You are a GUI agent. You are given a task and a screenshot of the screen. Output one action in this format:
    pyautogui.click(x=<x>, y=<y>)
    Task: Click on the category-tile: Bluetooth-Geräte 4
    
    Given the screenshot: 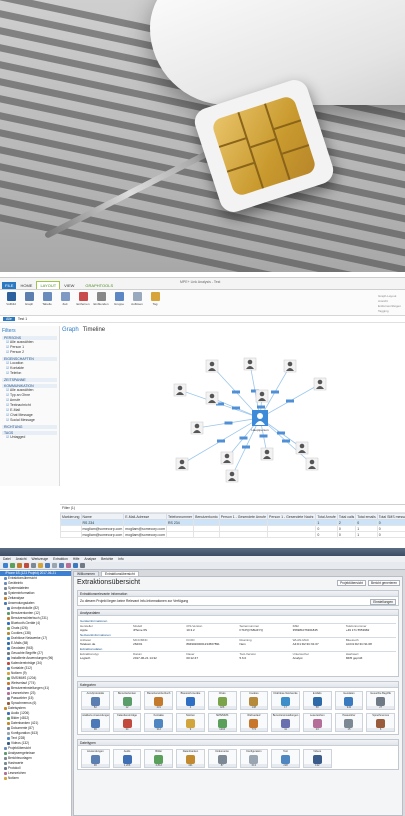 What is the action you would take?
    pyautogui.click(x=190, y=700)
    